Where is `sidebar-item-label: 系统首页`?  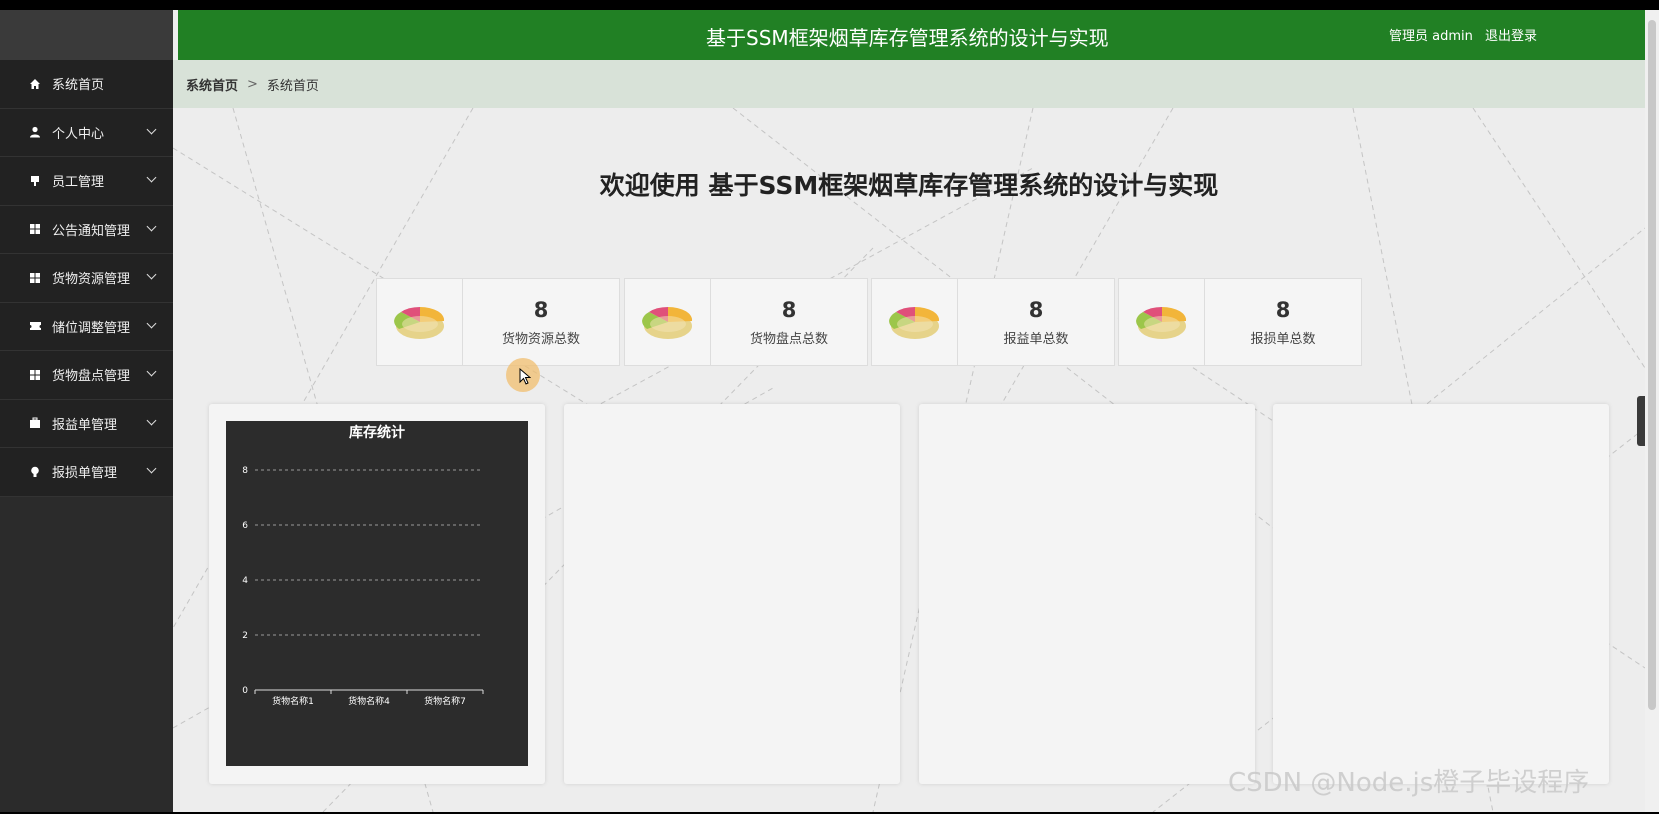 sidebar-item-label: 系统首页 is located at coordinates (78, 86).